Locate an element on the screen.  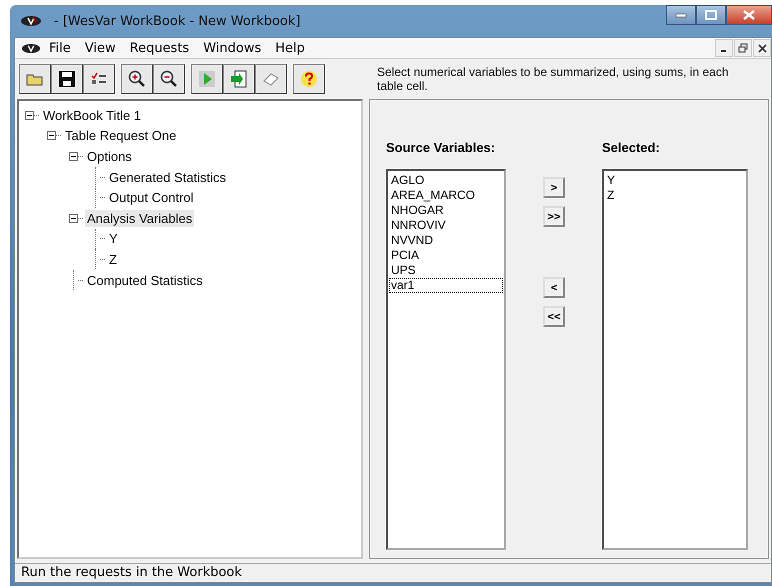
minimize-icon is located at coordinates (681, 15).